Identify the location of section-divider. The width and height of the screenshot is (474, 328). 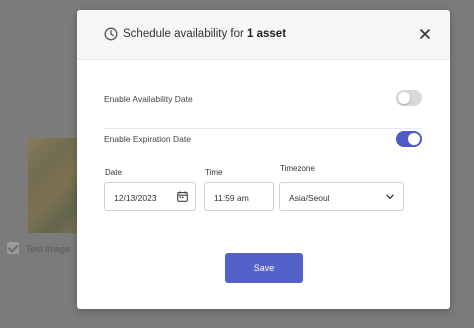
(263, 128).